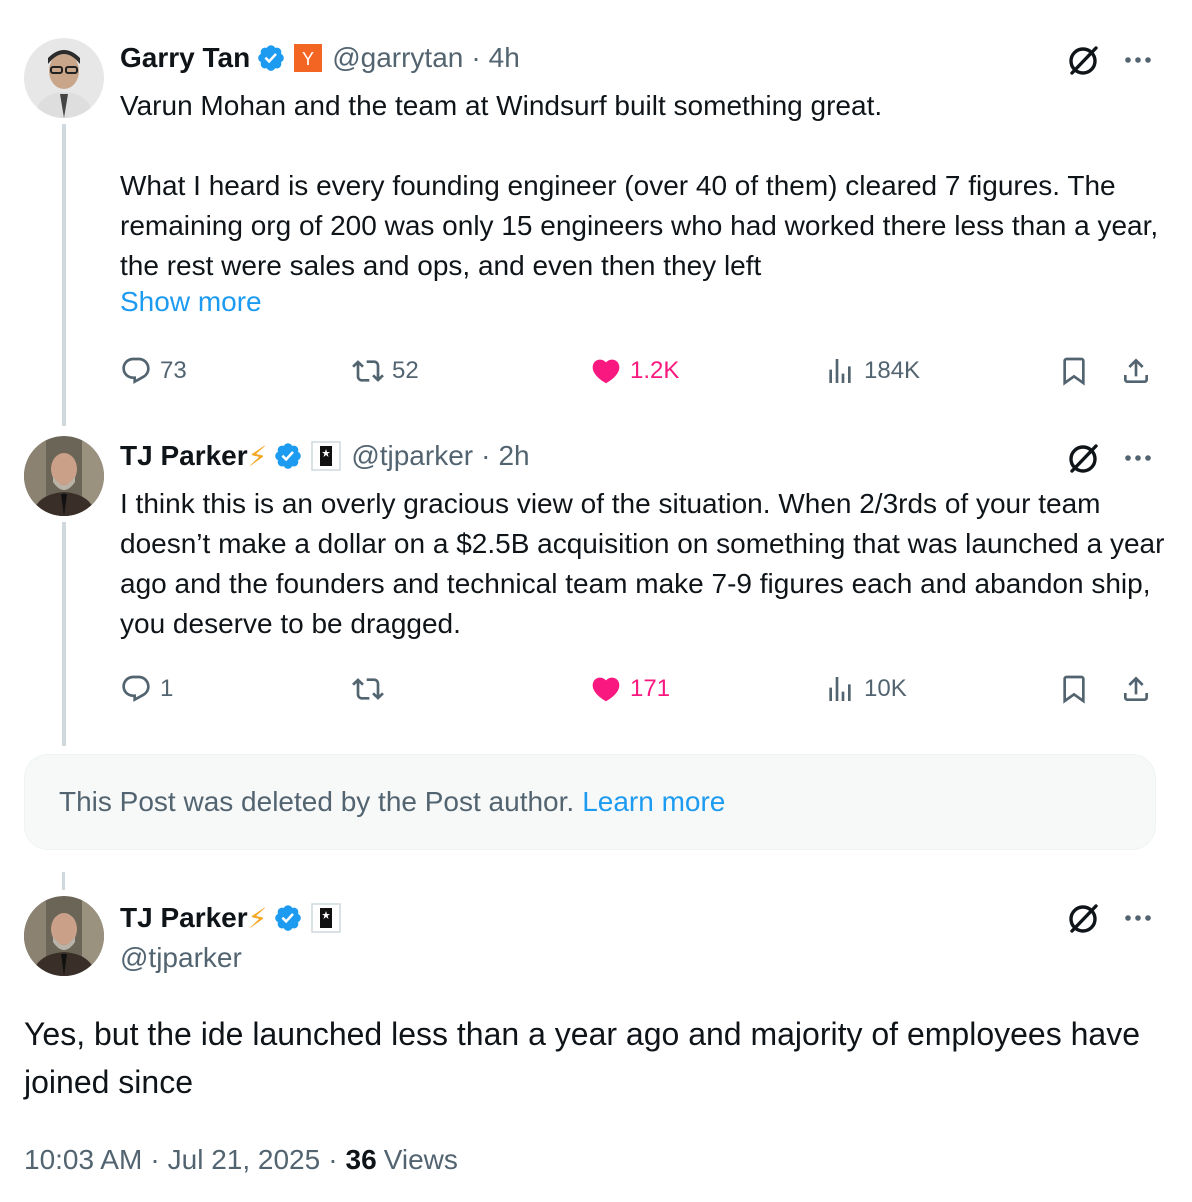 This screenshot has width=1192, height=1202. I want to click on tweet-time: 4h, so click(504, 58).